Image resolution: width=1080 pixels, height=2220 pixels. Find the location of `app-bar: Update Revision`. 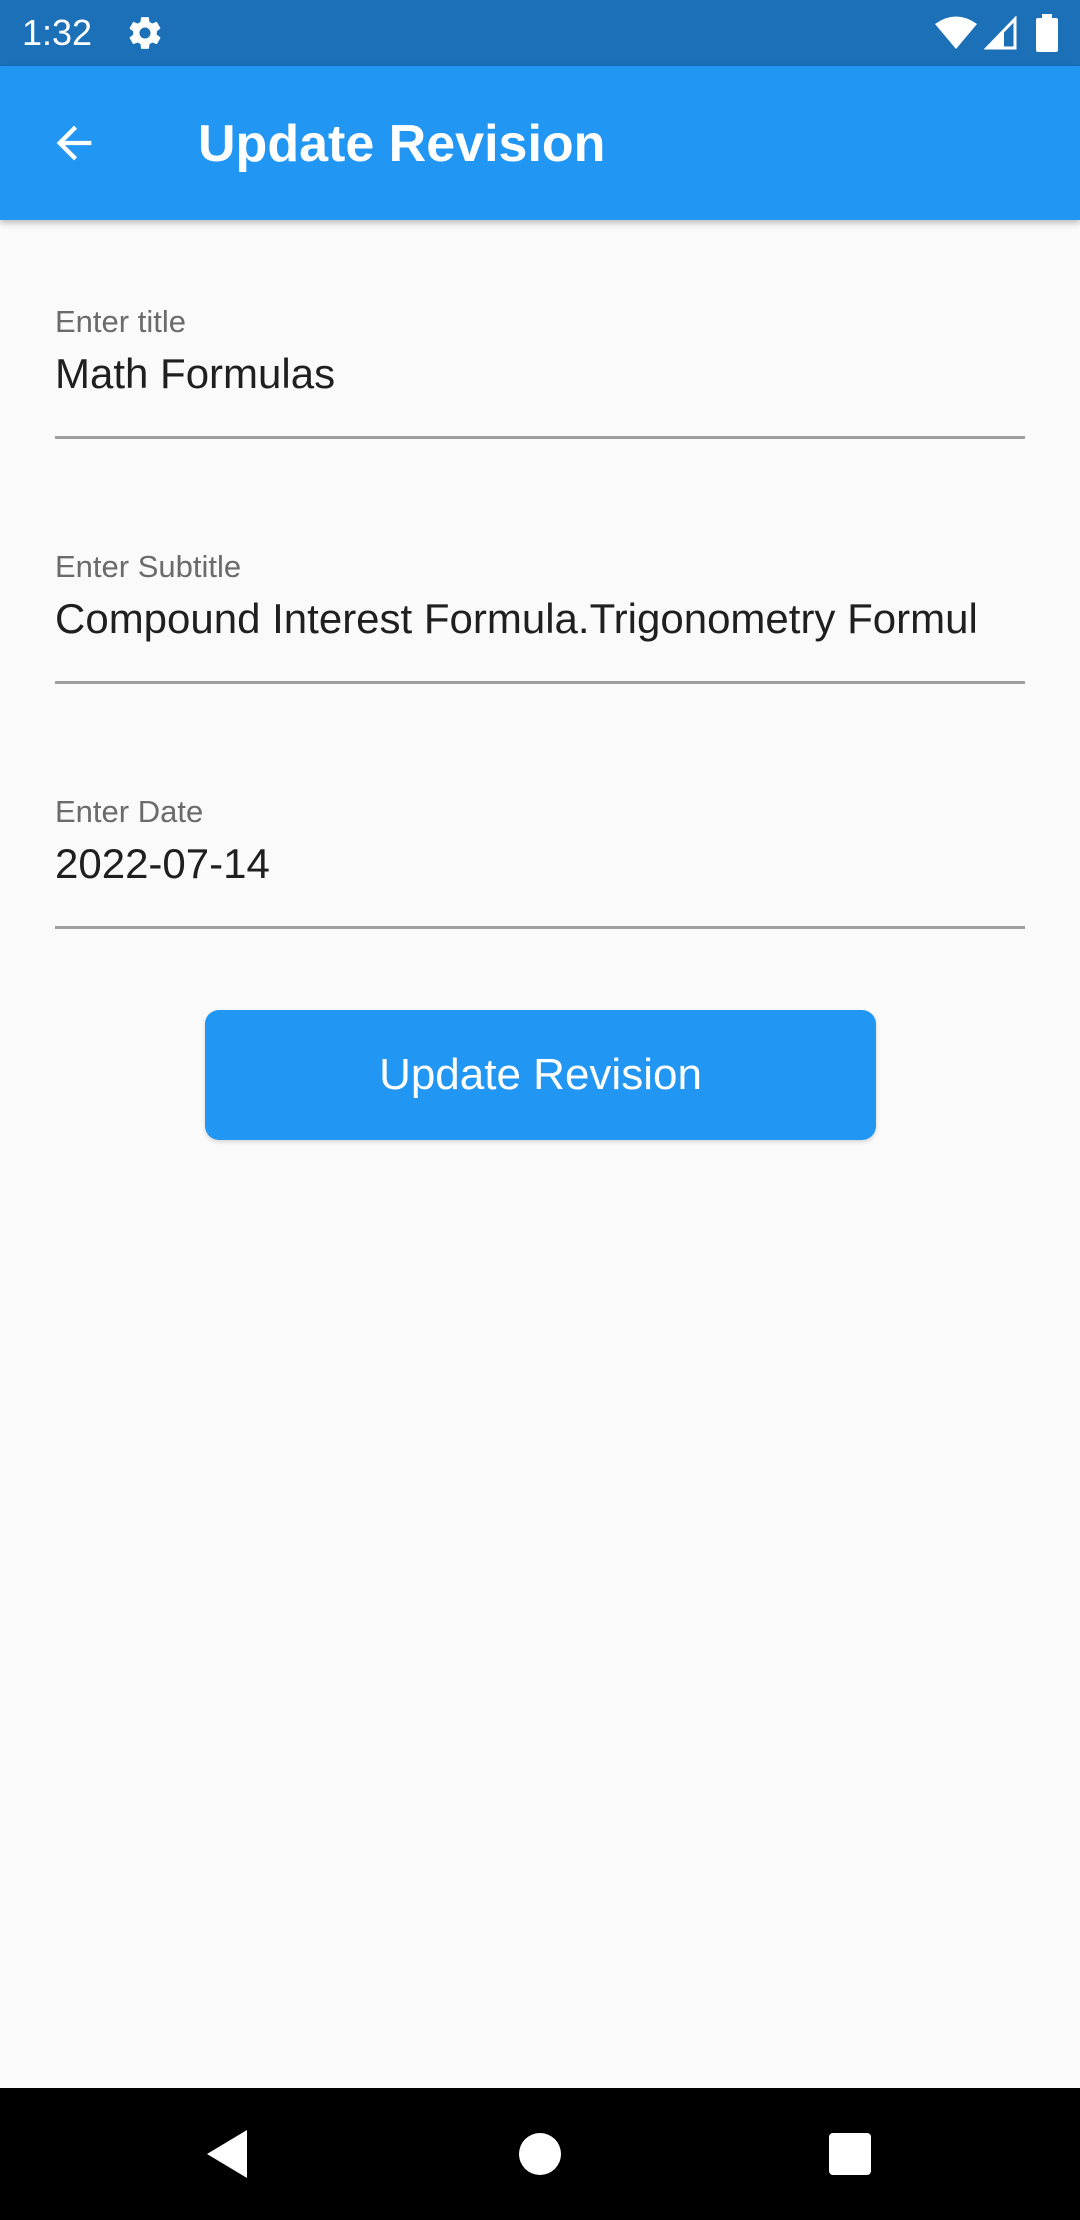

app-bar: Update Revision is located at coordinates (540, 143).